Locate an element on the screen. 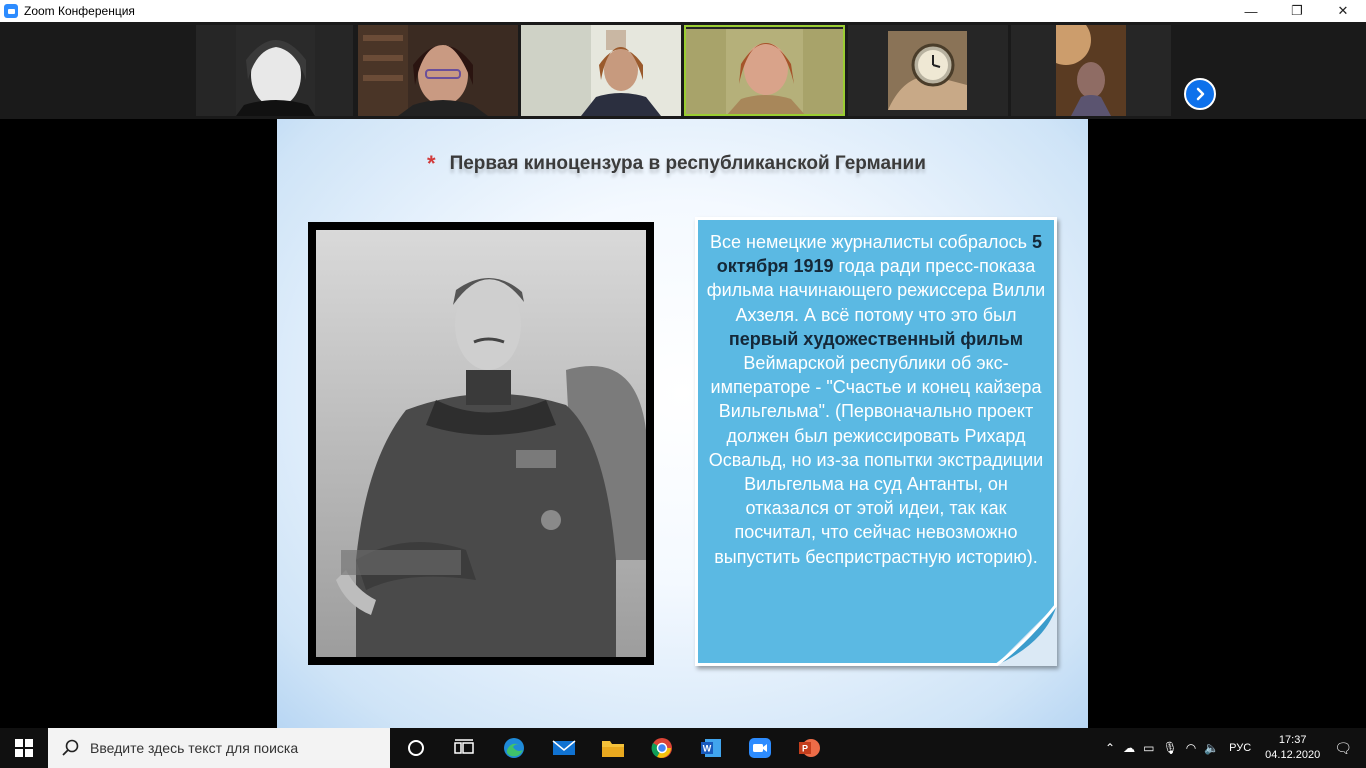  clock-date: 04.12.2020 is located at coordinates (1293, 755).